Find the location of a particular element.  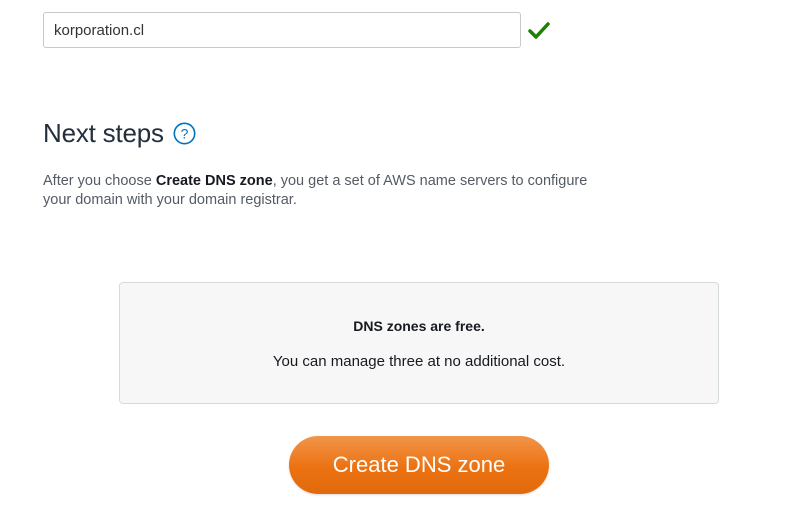

next-steps-header: Next steps ? is located at coordinates (119, 133).